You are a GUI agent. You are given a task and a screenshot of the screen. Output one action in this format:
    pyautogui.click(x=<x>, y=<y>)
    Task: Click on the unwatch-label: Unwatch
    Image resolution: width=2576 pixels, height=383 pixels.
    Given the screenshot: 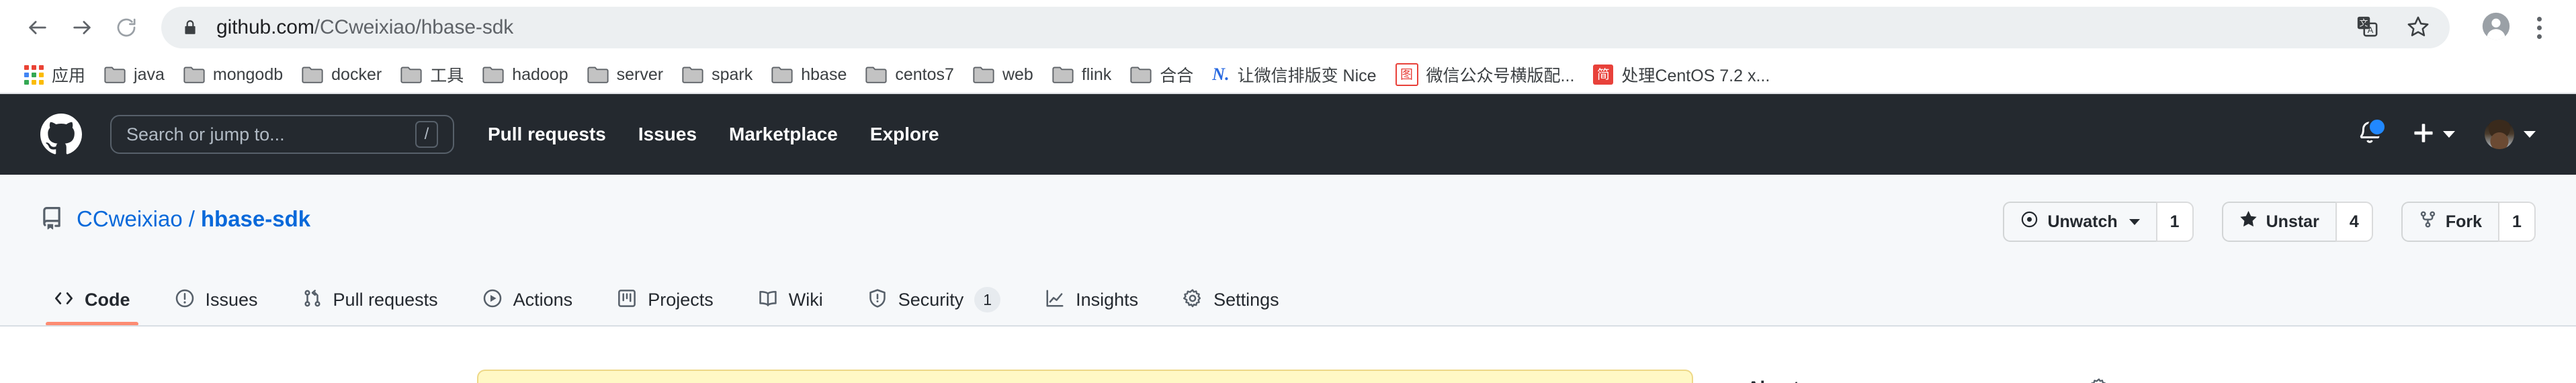 What is the action you would take?
    pyautogui.click(x=2082, y=222)
    